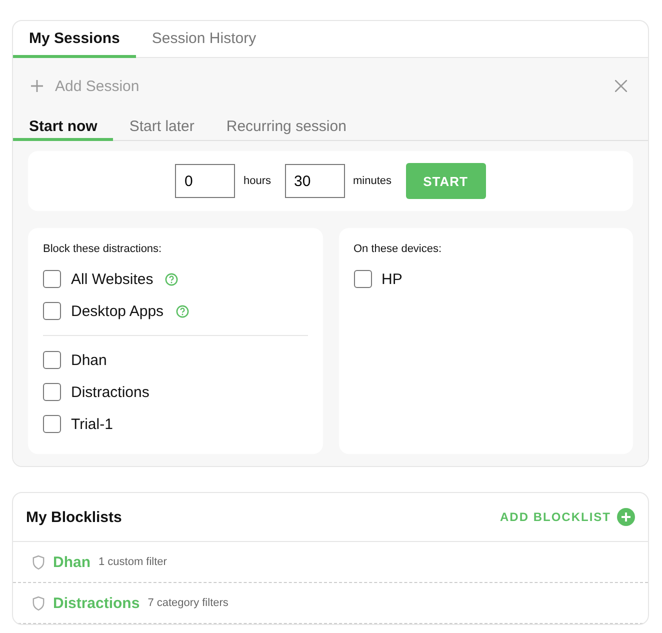 This screenshot has width=662, height=633. What do you see at coordinates (205, 181) in the screenshot?
I see `hours-field: 0` at bounding box center [205, 181].